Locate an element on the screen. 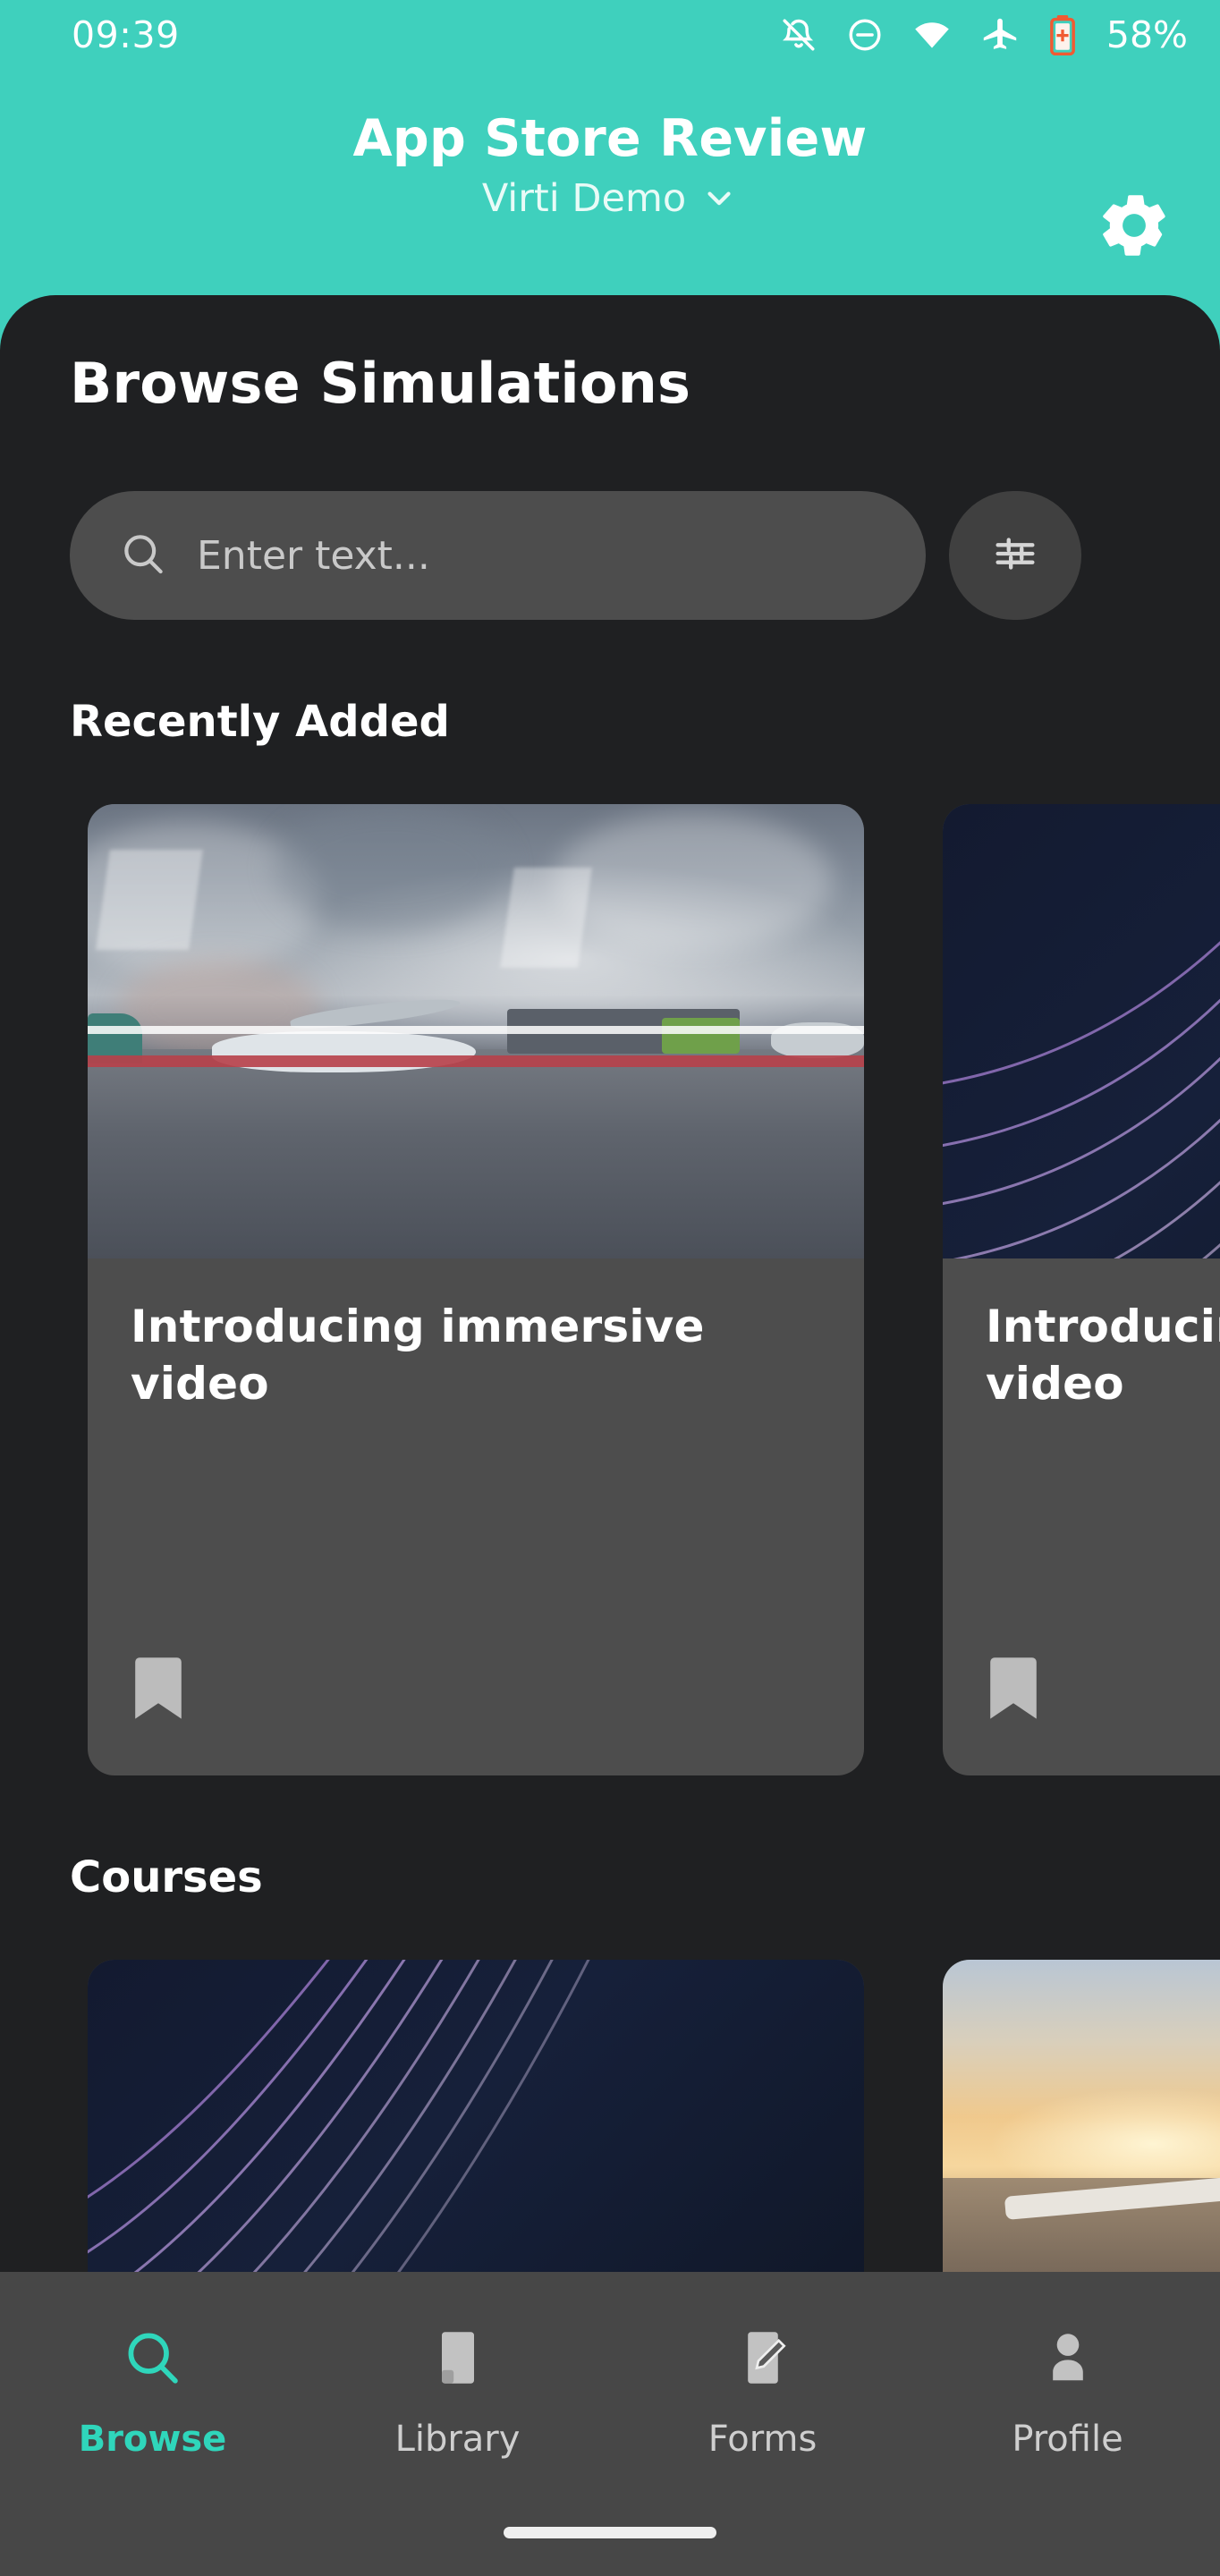  tab-label-library: Library is located at coordinates (458, 2439).